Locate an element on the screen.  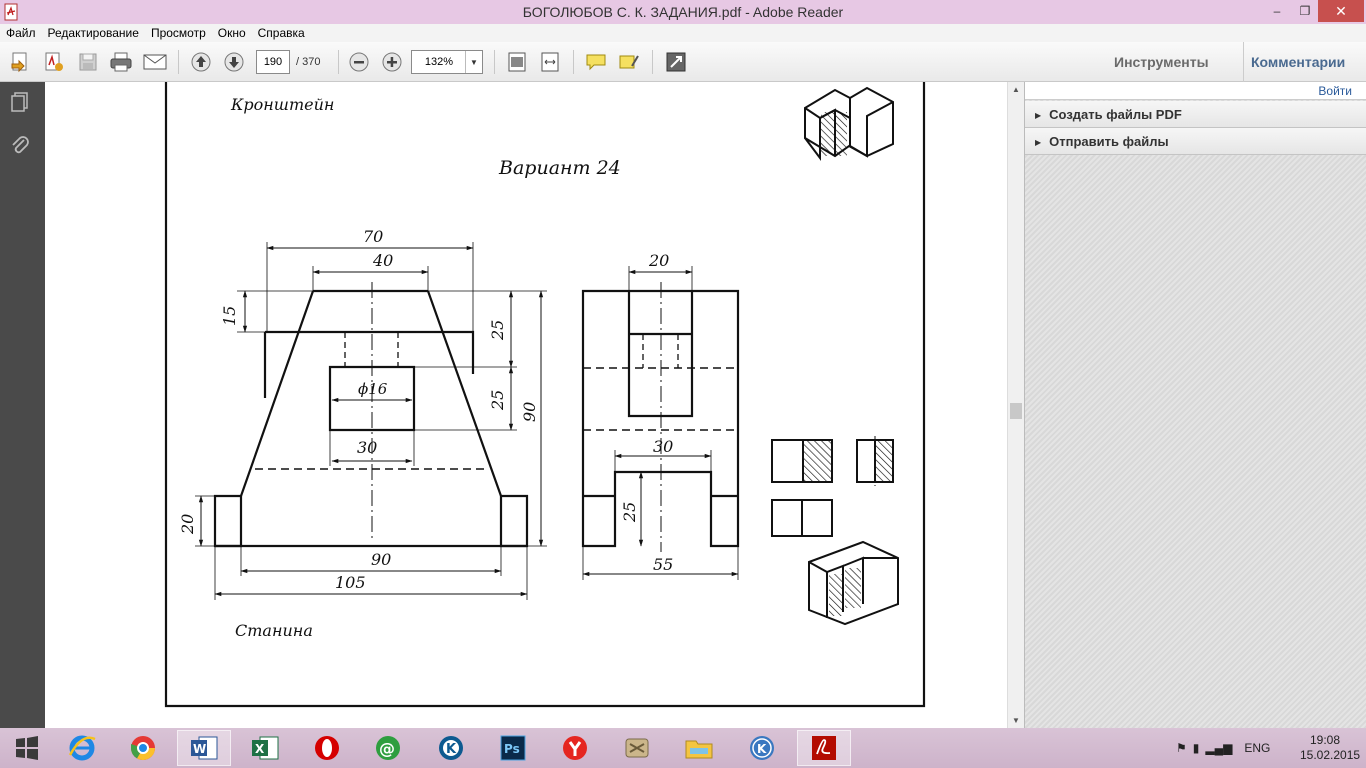
dim-90: 90 is located at coordinates (381, 559).